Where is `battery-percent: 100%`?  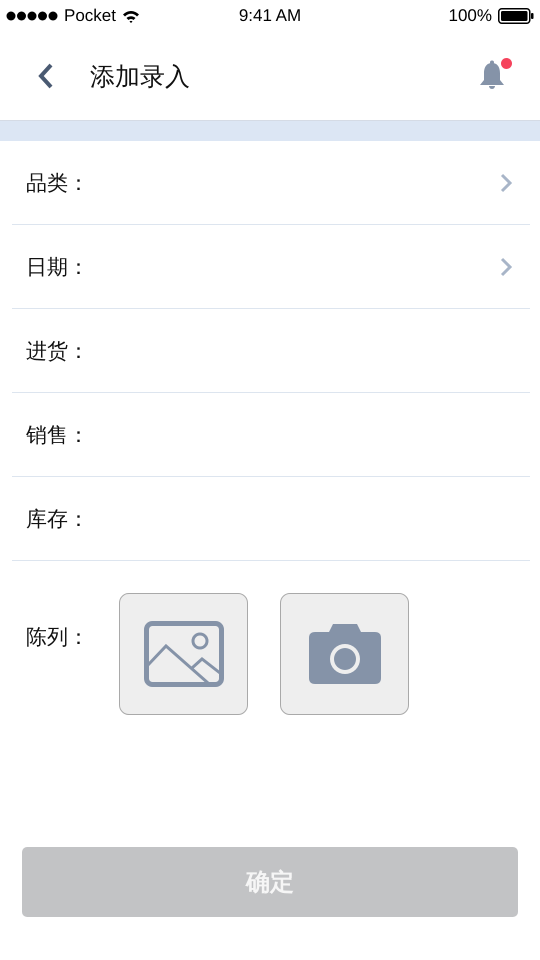 battery-percent: 100% is located at coordinates (470, 16).